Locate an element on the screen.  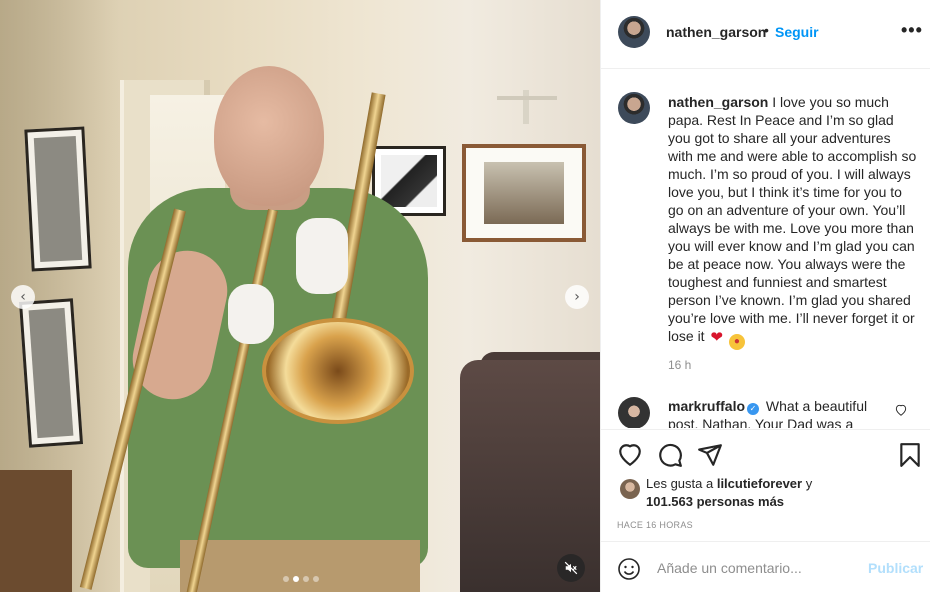
comment-bubble-icon is located at coordinates (670, 455).